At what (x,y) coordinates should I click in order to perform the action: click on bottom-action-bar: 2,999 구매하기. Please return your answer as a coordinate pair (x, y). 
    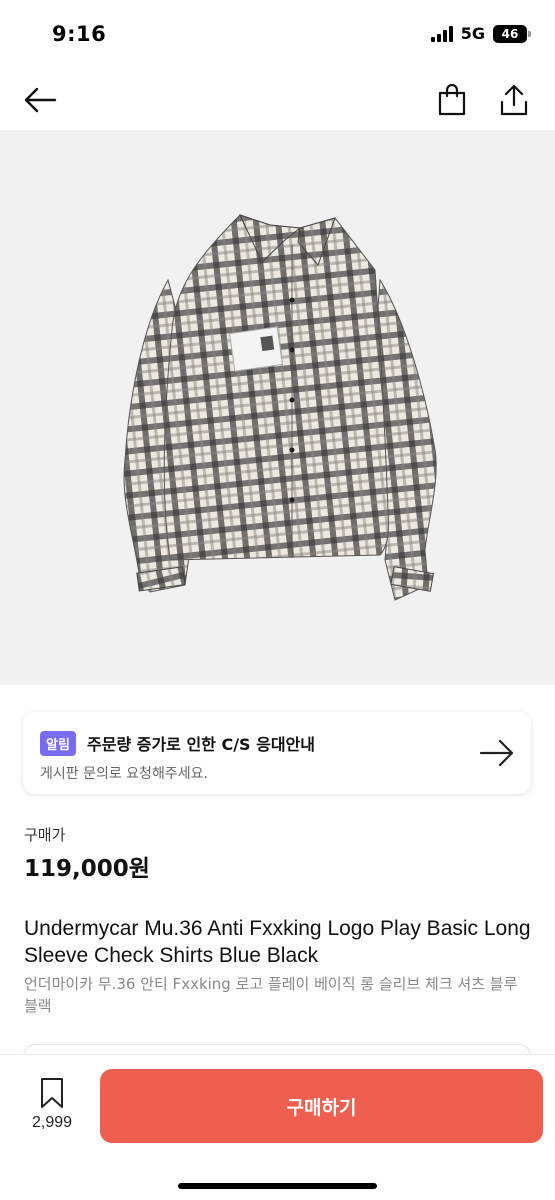
    Looking at the image, I should click on (277, 1127).